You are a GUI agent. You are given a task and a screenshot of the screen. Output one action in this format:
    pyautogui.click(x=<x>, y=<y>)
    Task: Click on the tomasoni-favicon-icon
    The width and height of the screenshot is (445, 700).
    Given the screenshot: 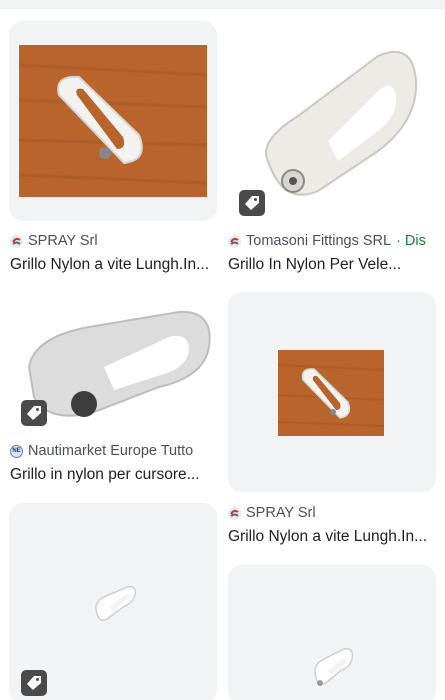 What is the action you would take?
    pyautogui.click(x=234, y=241)
    